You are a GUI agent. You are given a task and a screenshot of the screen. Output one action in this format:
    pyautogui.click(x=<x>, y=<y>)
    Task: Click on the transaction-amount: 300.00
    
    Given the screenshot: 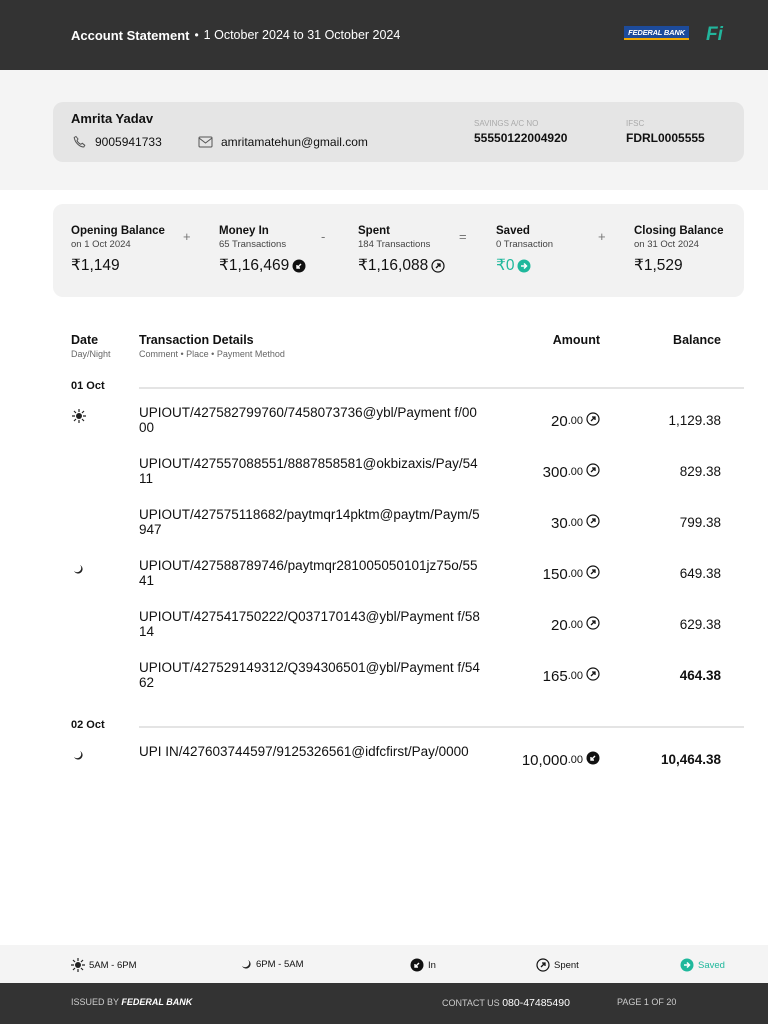 What is the action you would take?
    pyautogui.click(x=571, y=472)
    